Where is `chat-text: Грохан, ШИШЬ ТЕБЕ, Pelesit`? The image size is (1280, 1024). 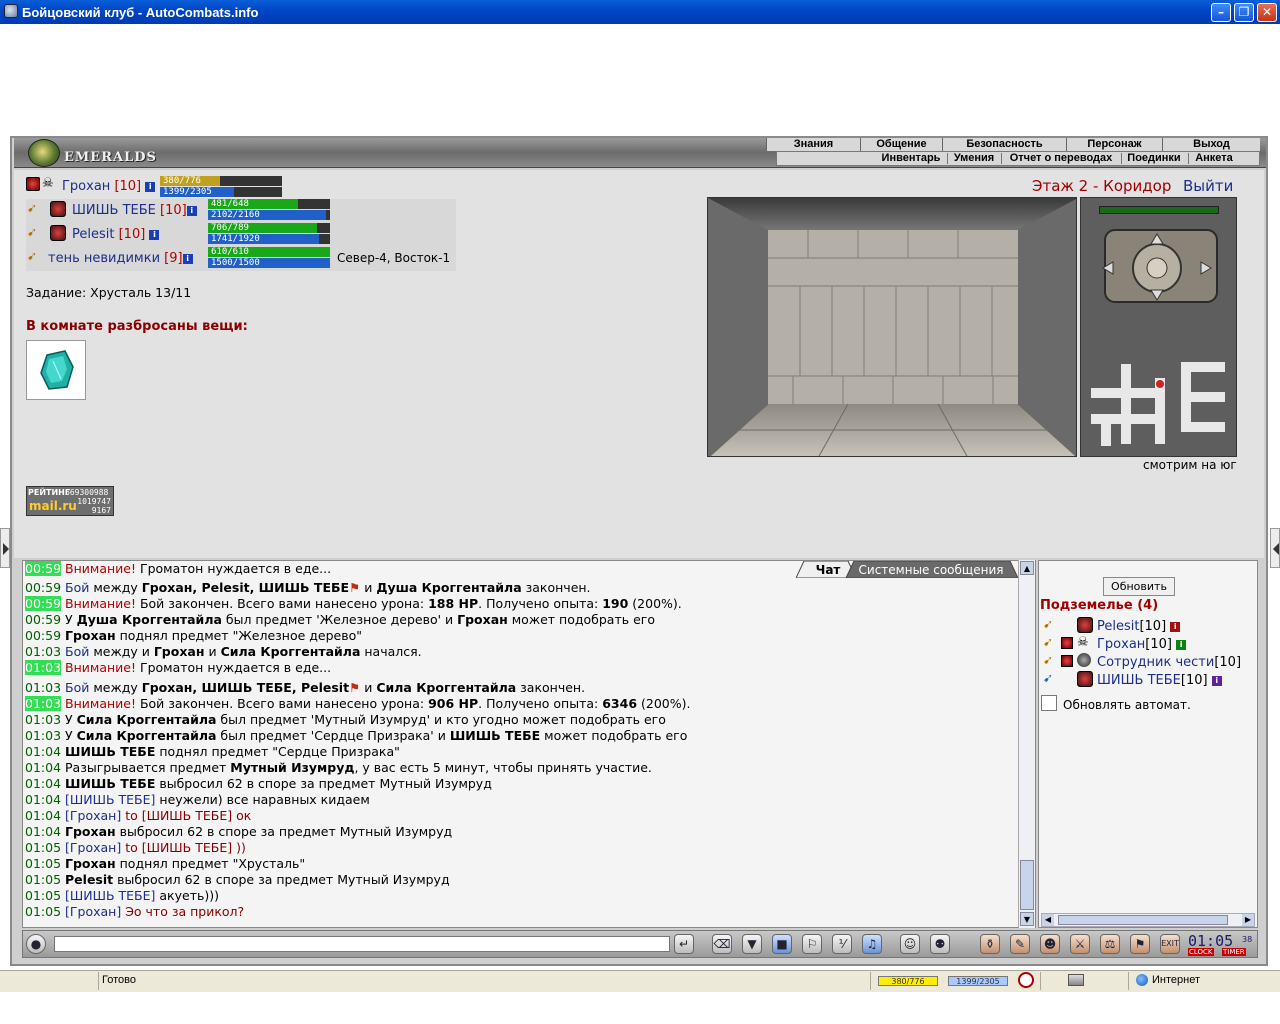 chat-text: Грохан, ШИШЬ ТЕБЕ, Pelesit is located at coordinates (245, 687).